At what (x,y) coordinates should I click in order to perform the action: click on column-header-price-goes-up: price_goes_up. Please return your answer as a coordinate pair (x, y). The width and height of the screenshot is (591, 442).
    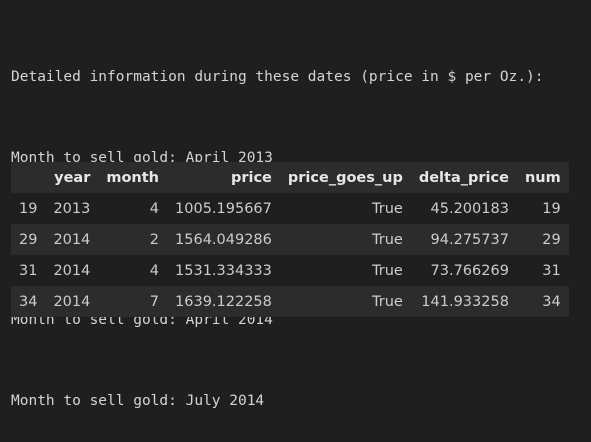
    Looking at the image, I should click on (345, 177).